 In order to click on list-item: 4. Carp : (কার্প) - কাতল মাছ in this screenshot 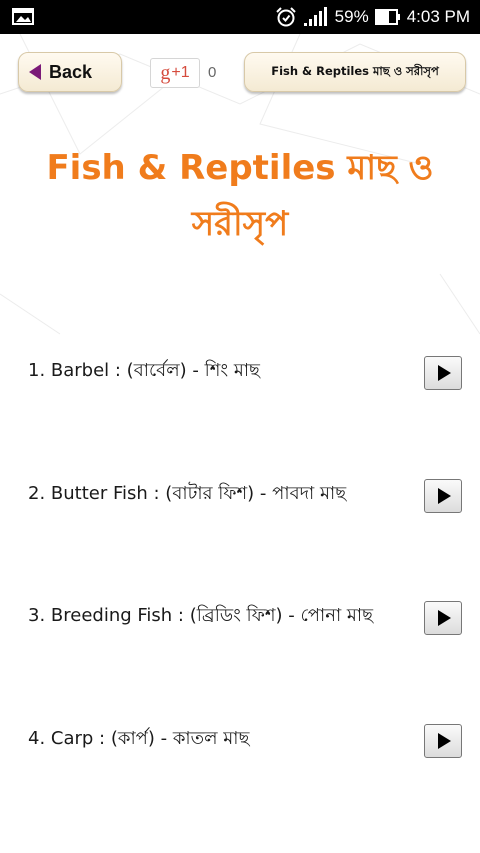, I will do `click(240, 738)`.